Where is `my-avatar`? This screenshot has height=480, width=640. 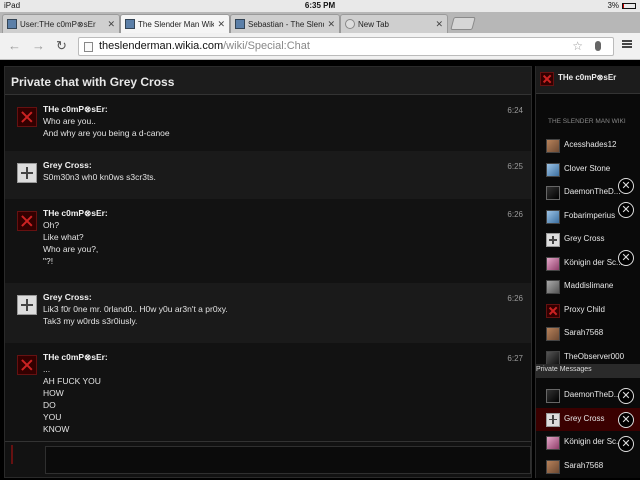
my-avatar is located at coordinates (12, 454).